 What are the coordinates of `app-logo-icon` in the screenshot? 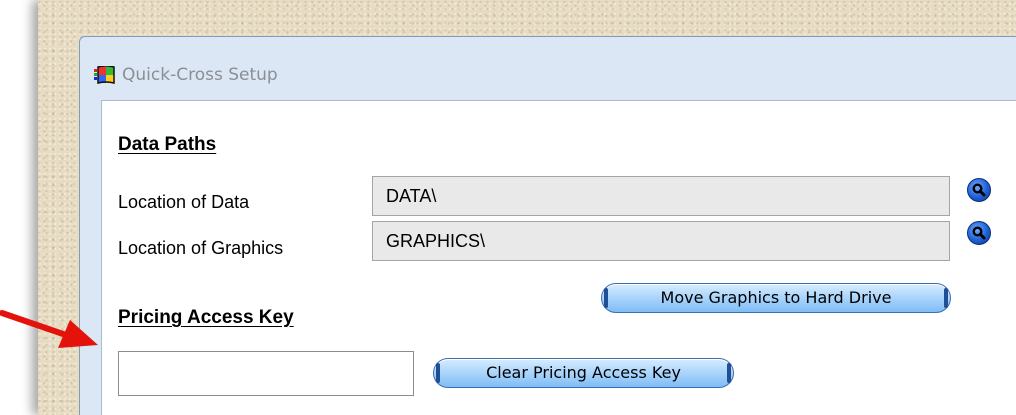 It's located at (105, 74).